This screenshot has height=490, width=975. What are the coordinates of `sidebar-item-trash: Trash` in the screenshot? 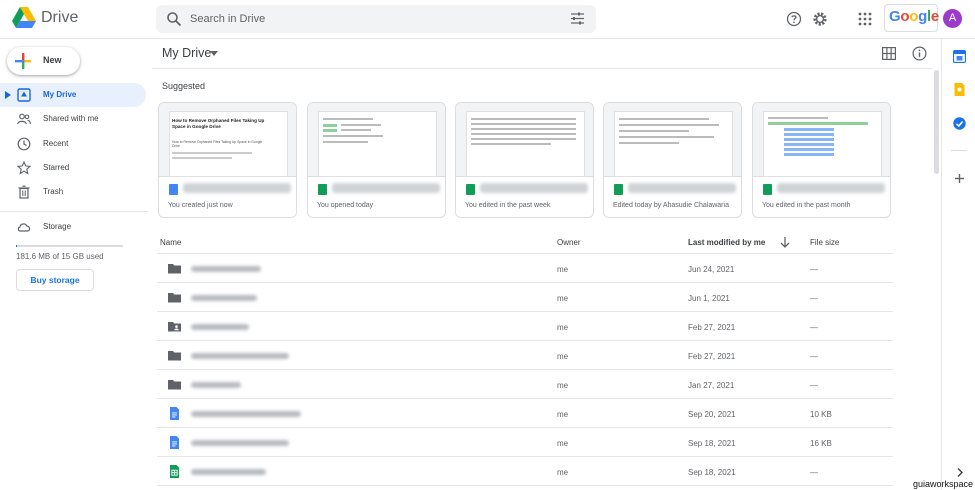 It's located at (73, 192).